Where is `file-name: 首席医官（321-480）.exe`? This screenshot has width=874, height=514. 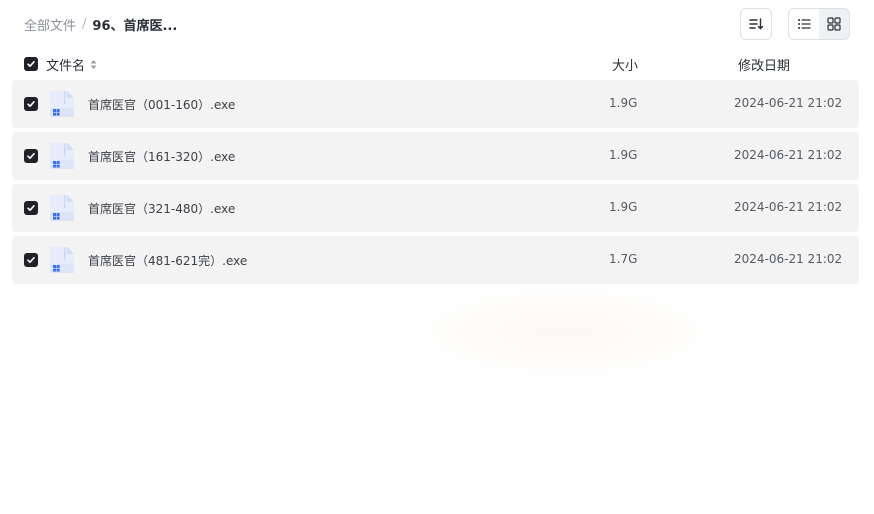 file-name: 首席医官（321-480）.exe is located at coordinates (161, 208).